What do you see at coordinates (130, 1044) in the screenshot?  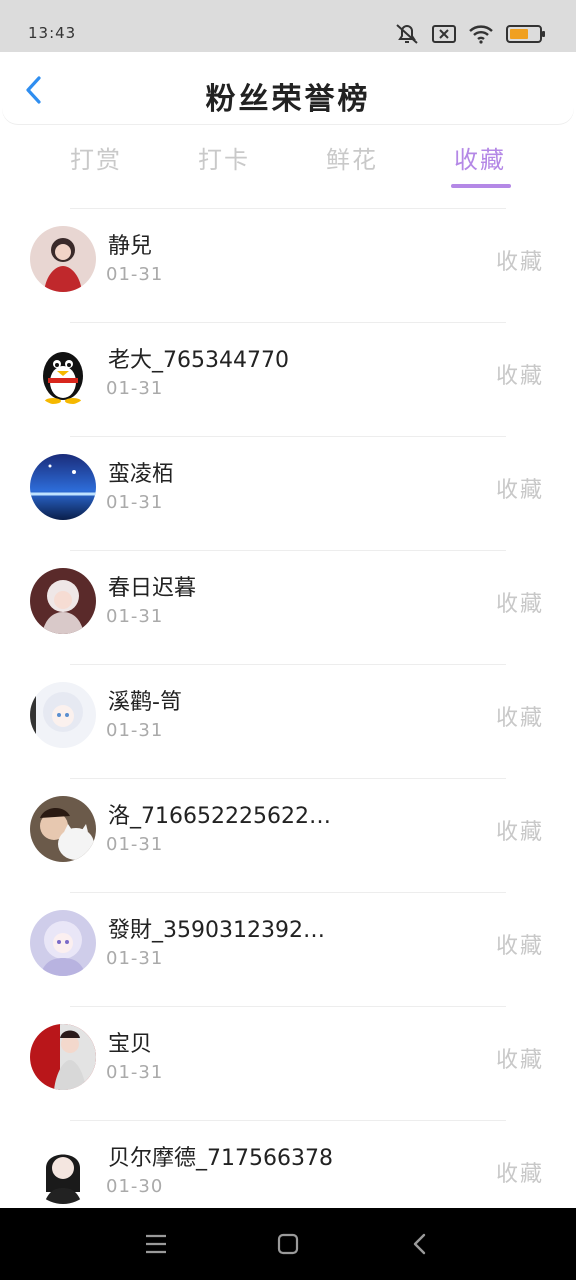 I see `fan-name: 宝贝` at bounding box center [130, 1044].